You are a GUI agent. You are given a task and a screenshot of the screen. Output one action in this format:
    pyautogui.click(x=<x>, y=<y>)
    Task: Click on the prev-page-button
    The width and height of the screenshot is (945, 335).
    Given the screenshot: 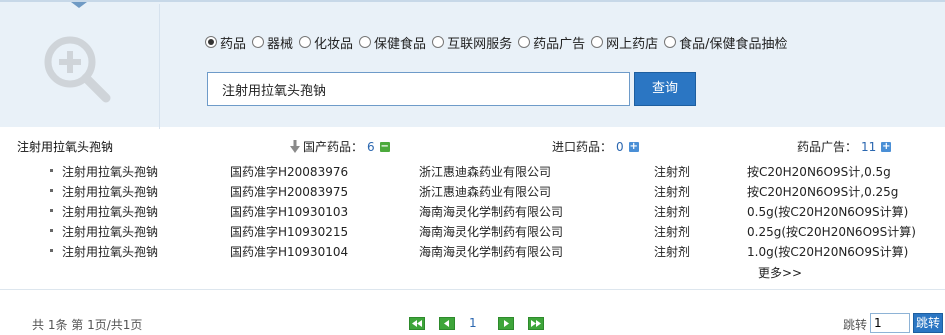 What is the action you would take?
    pyautogui.click(x=447, y=323)
    